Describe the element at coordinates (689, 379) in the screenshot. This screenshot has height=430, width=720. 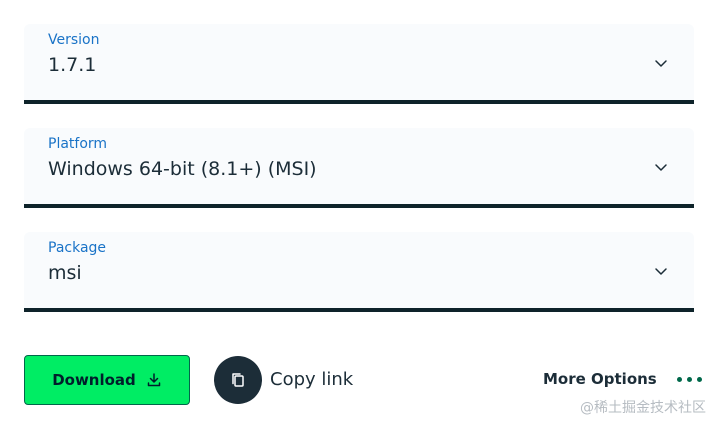
I see `more-dots-icon` at that location.